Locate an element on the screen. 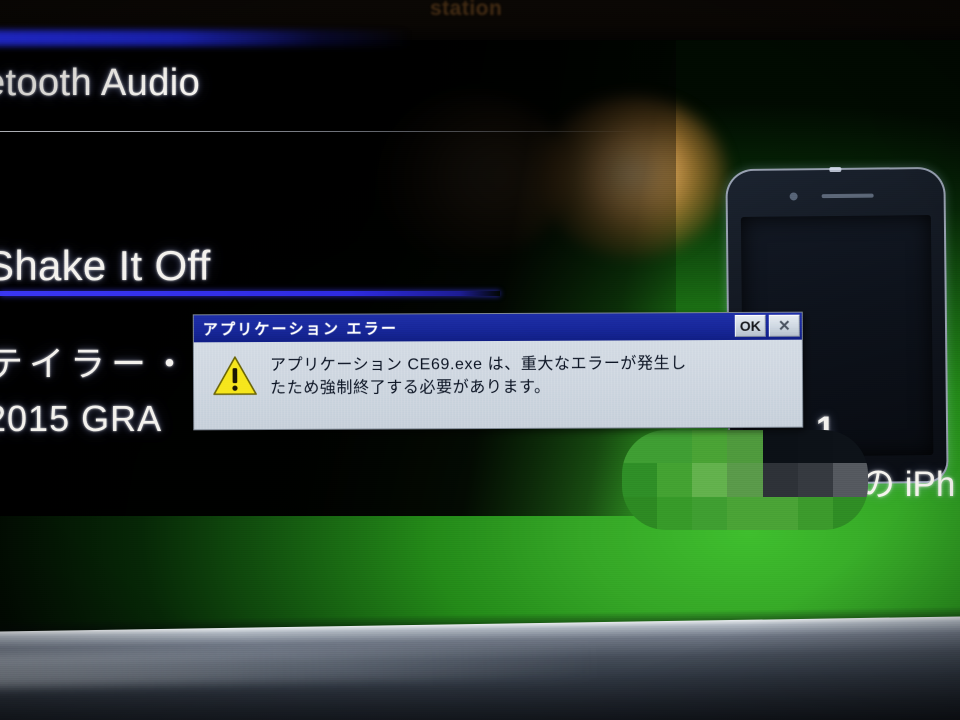 The width and height of the screenshot is (960, 720). artist-name: テイラー・ is located at coordinates (97, 364).